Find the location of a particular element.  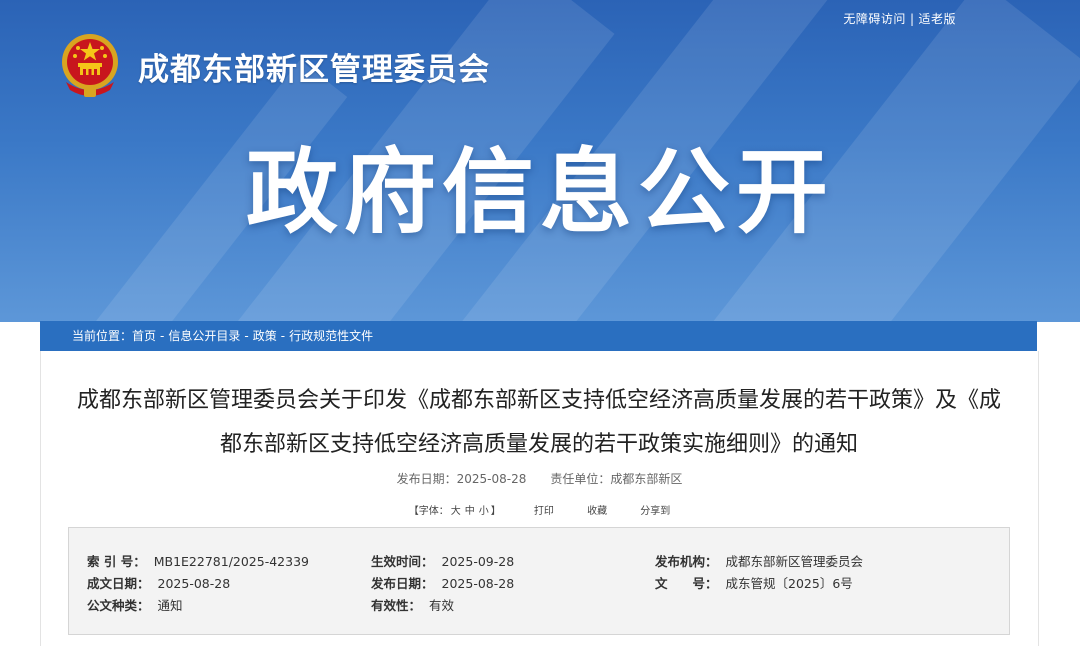

article-meta: 发布日期：2025-08-28 责任单位：成都东部新区 is located at coordinates (539, 478).